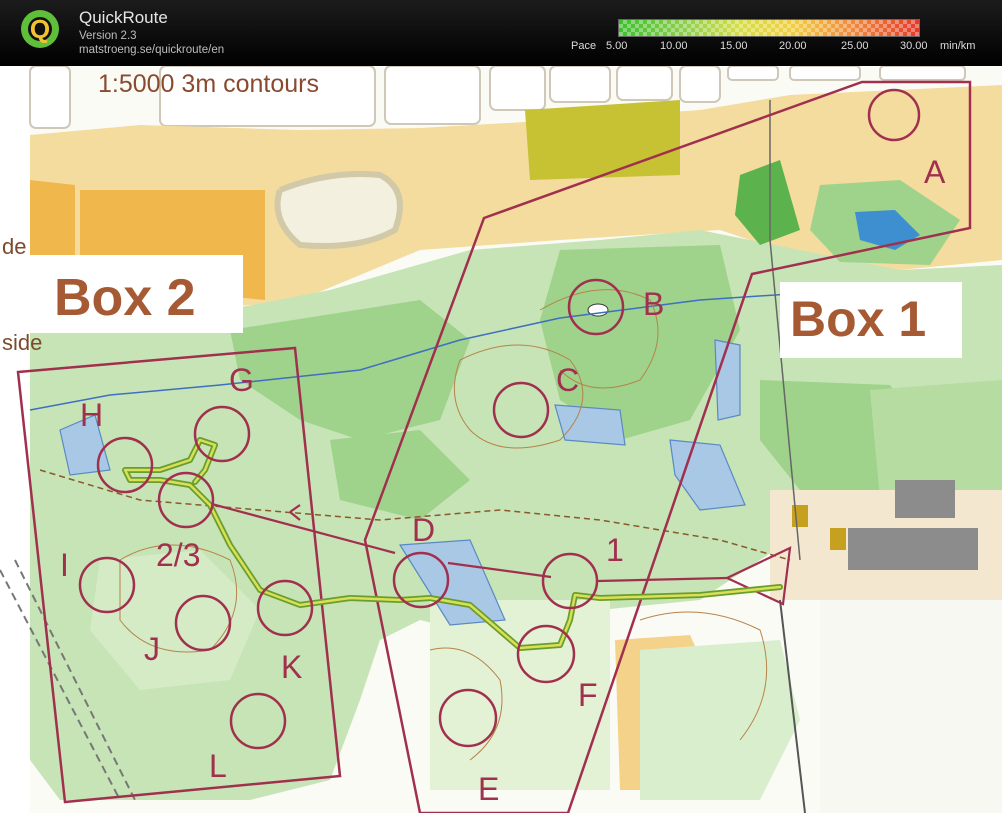 This screenshot has width=1002, height=813. Describe the element at coordinates (653, 304) in the screenshot. I see `control-label-B: B` at that location.